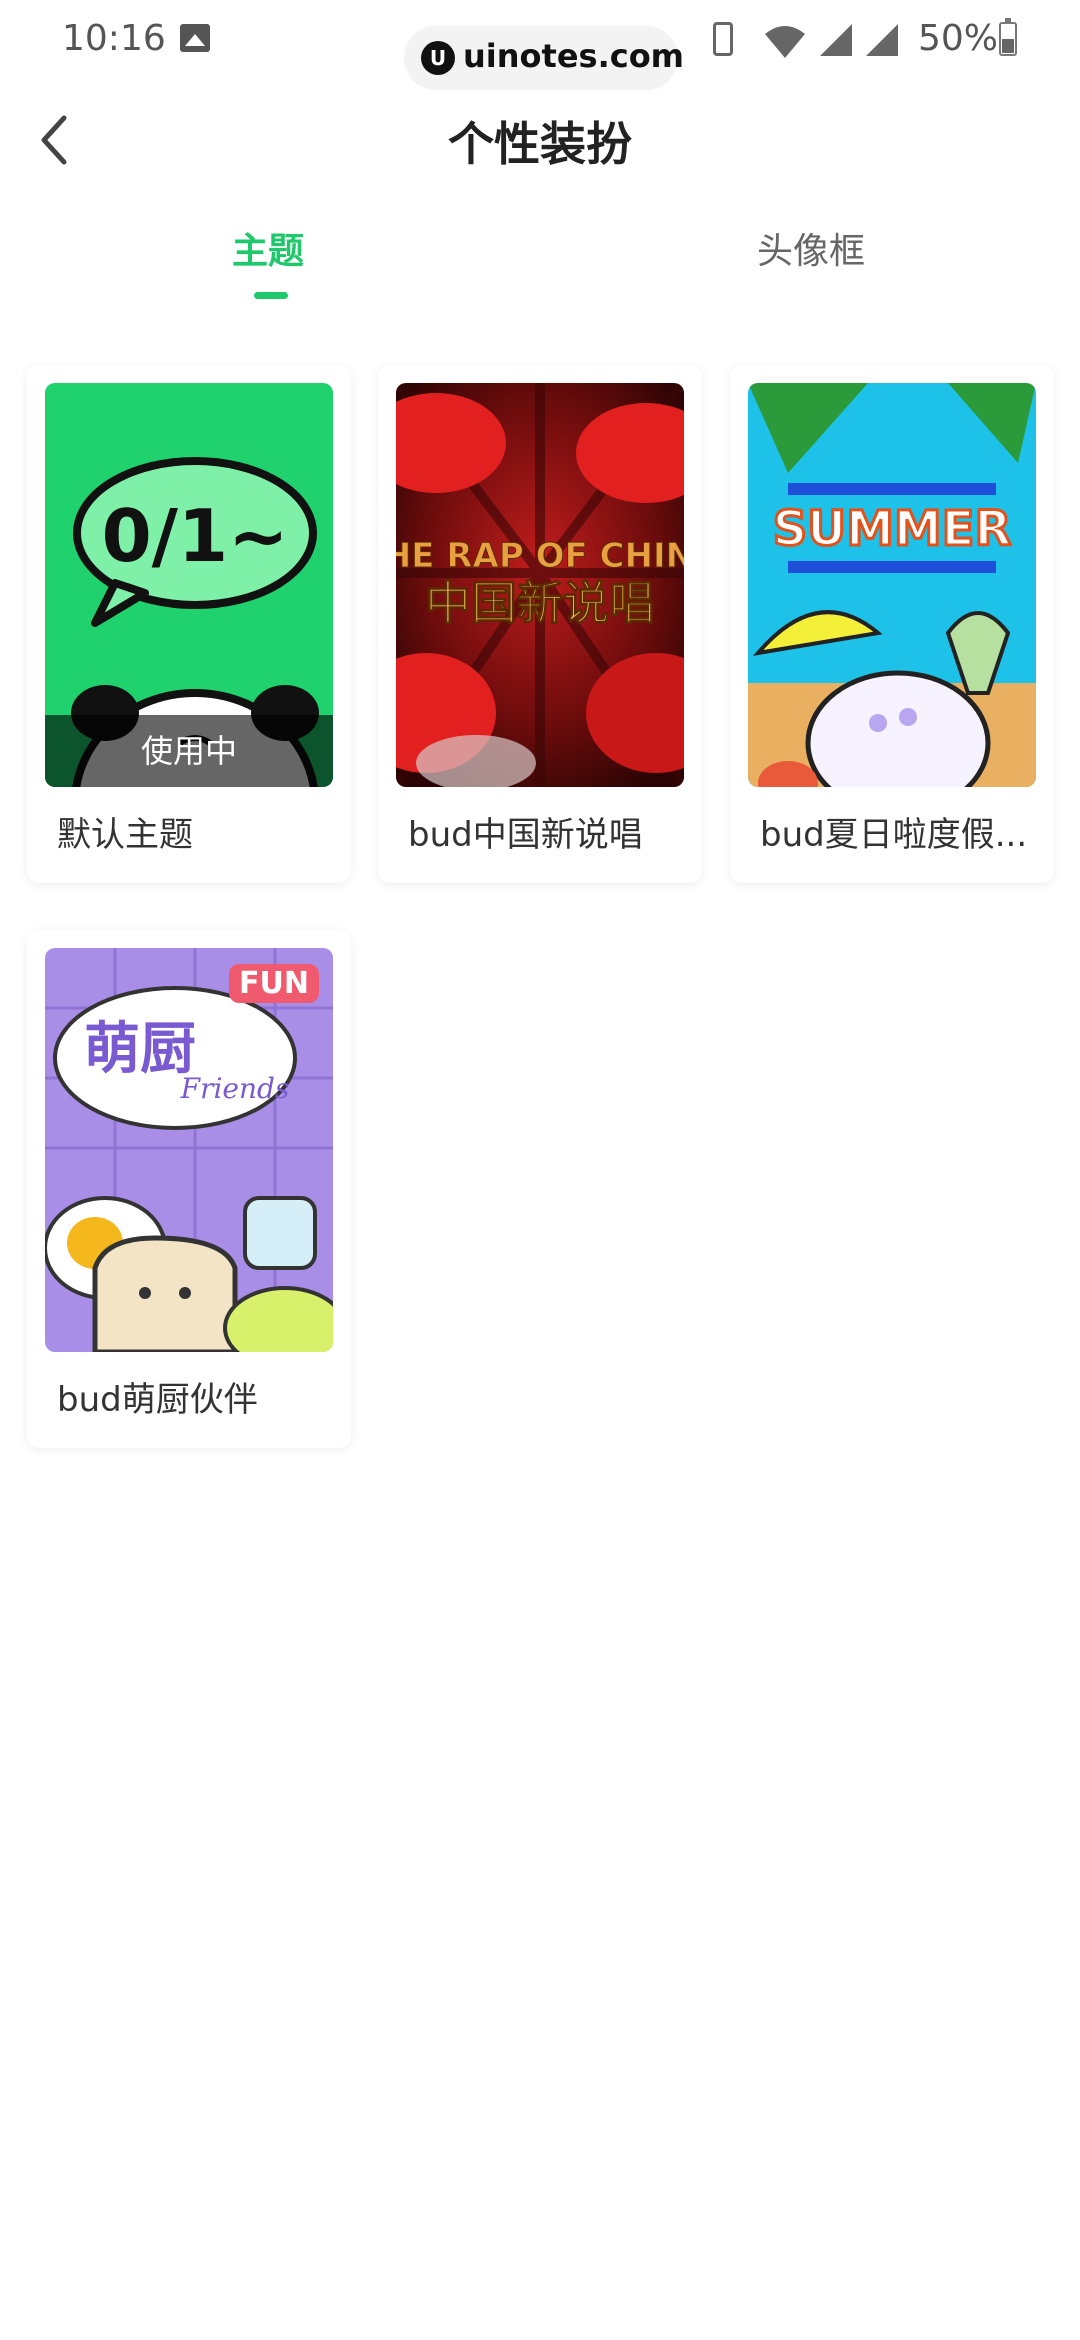  What do you see at coordinates (189, 585) in the screenshot?
I see `theme-thumbnail-default: 0/1~ 使用中` at bounding box center [189, 585].